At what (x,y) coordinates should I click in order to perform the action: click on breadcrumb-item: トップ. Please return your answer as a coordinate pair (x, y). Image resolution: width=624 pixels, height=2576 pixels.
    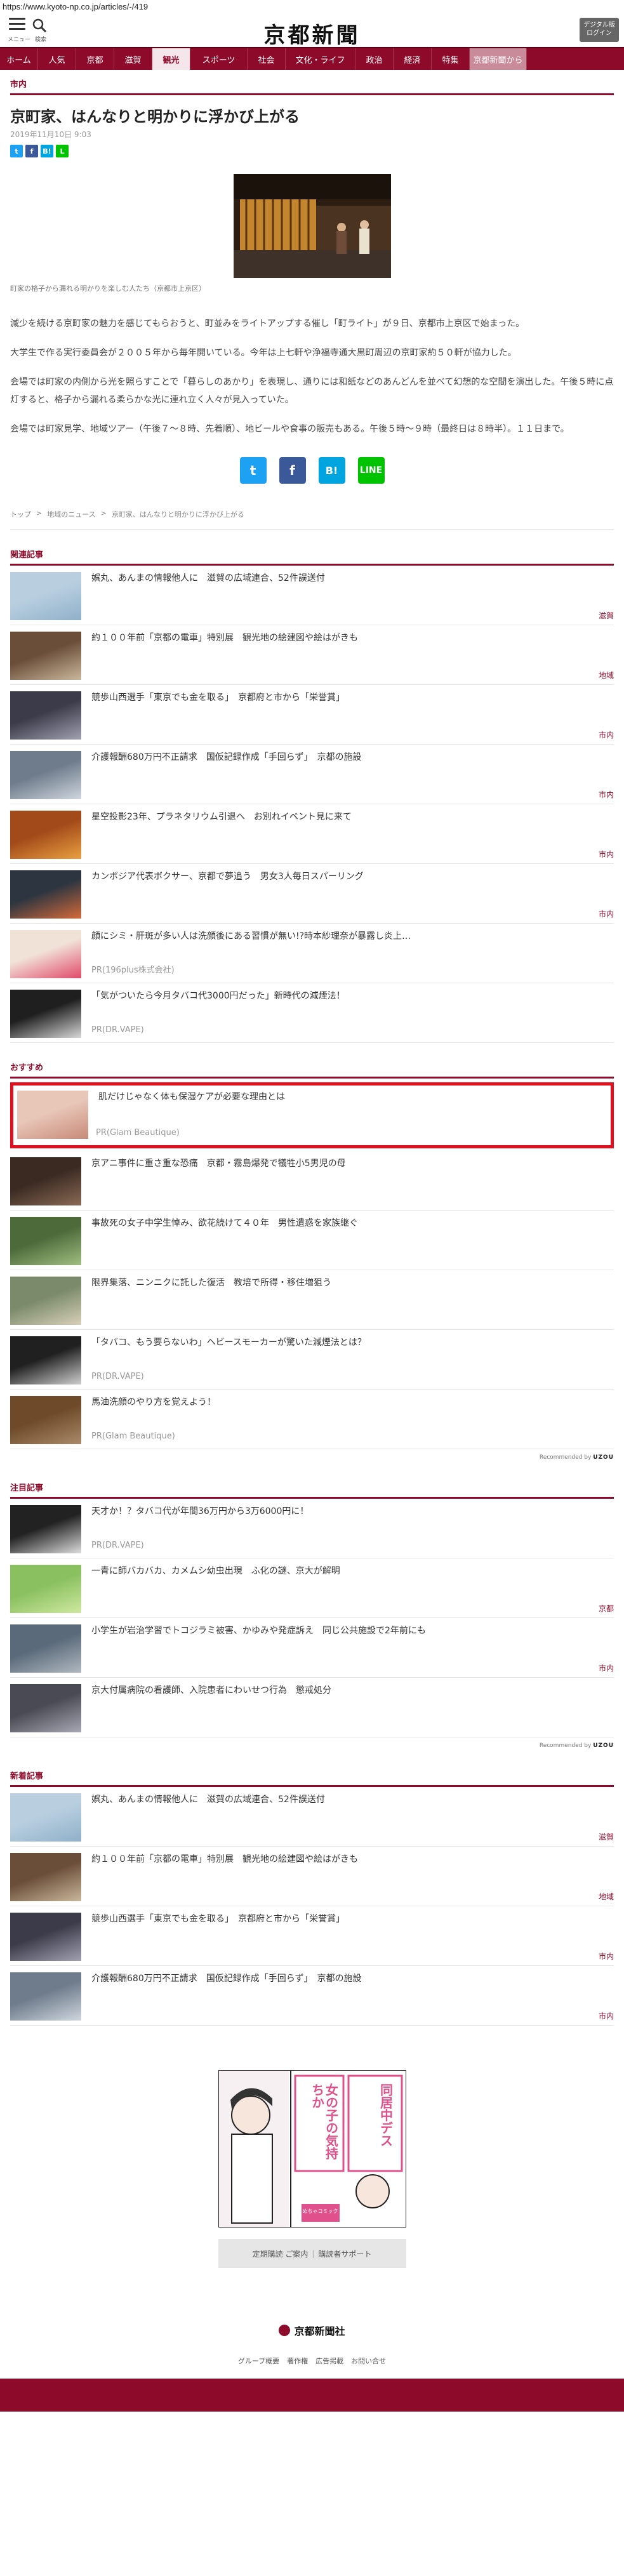
    Looking at the image, I should click on (20, 514).